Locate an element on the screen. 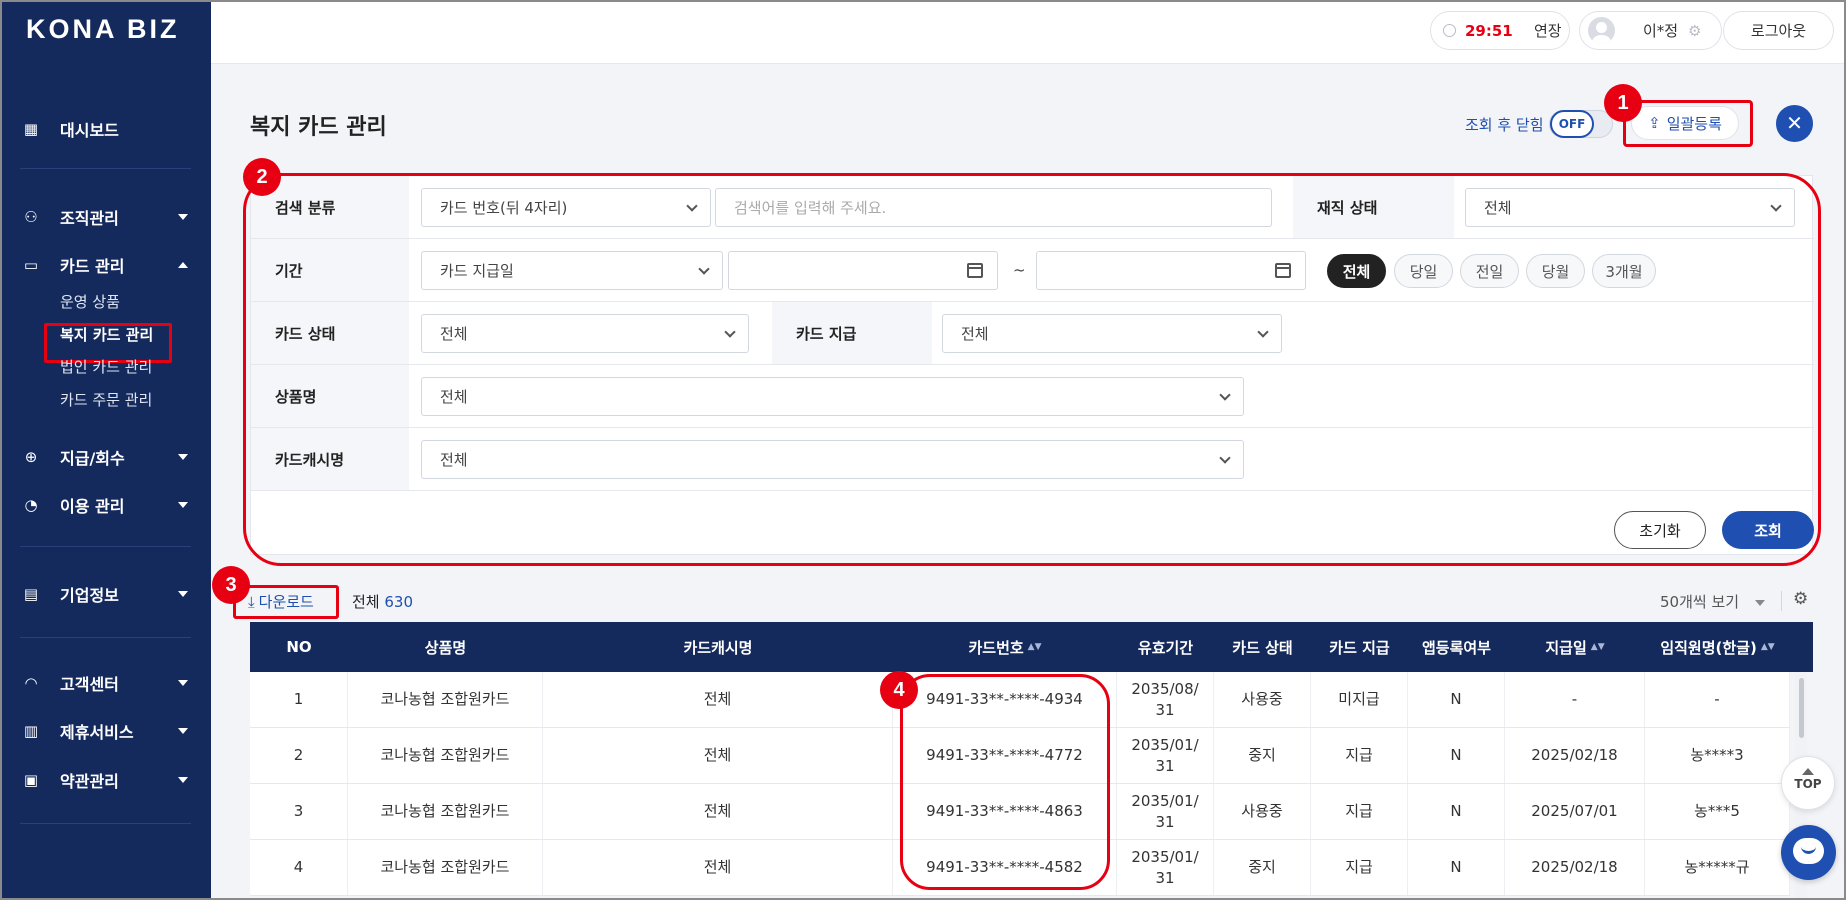  col-label: 카드번호 is located at coordinates (996, 647).